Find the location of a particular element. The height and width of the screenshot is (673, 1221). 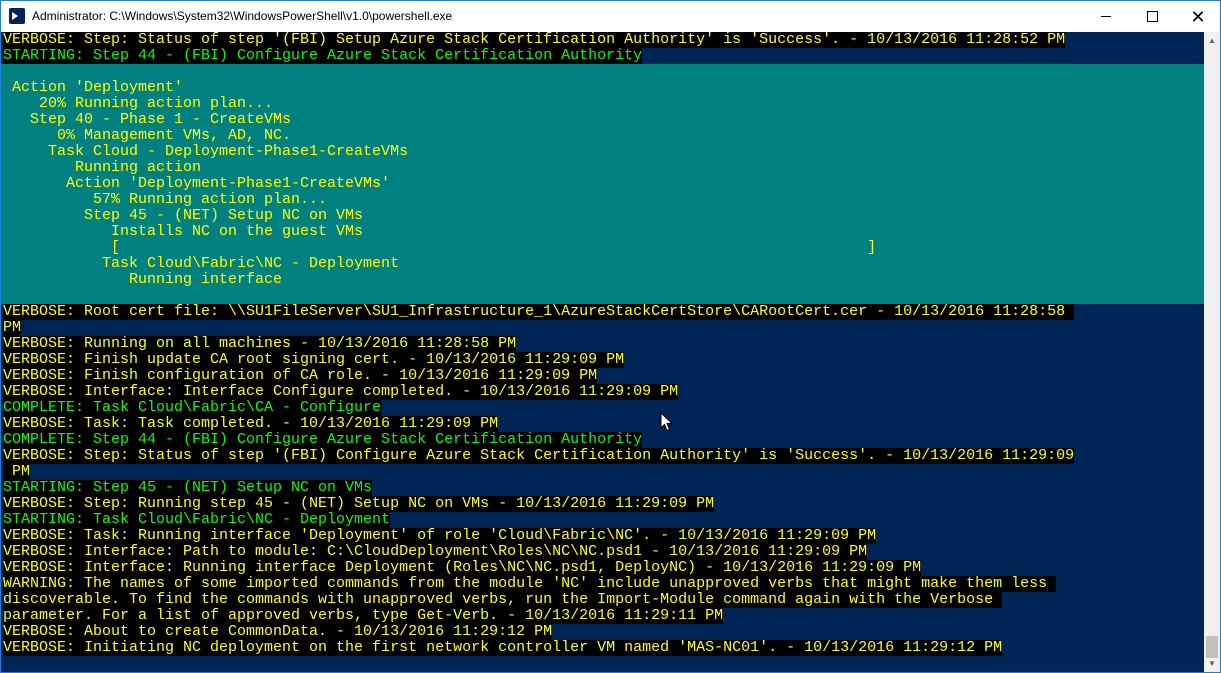

minimize-icon is located at coordinates (1106, 16).